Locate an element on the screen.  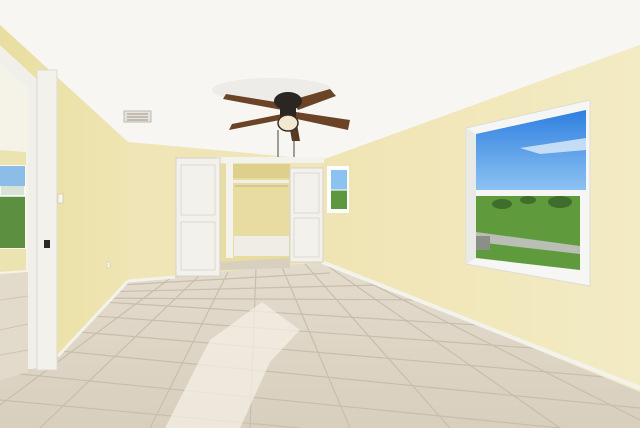
wall-outlet is located at coordinates (108, 265).